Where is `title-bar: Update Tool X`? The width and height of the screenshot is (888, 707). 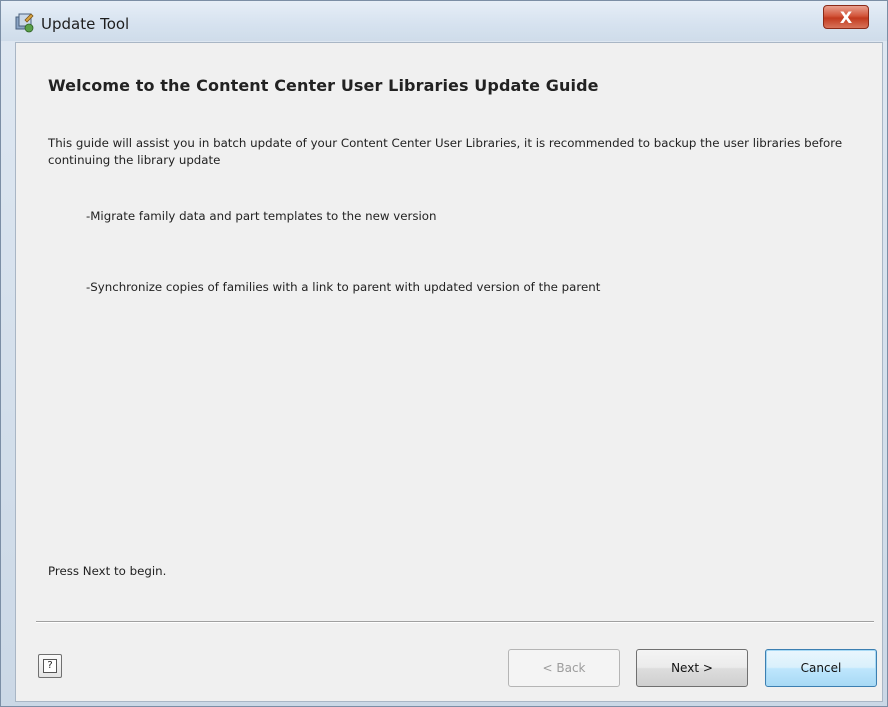
title-bar: Update Tool X is located at coordinates (444, 21).